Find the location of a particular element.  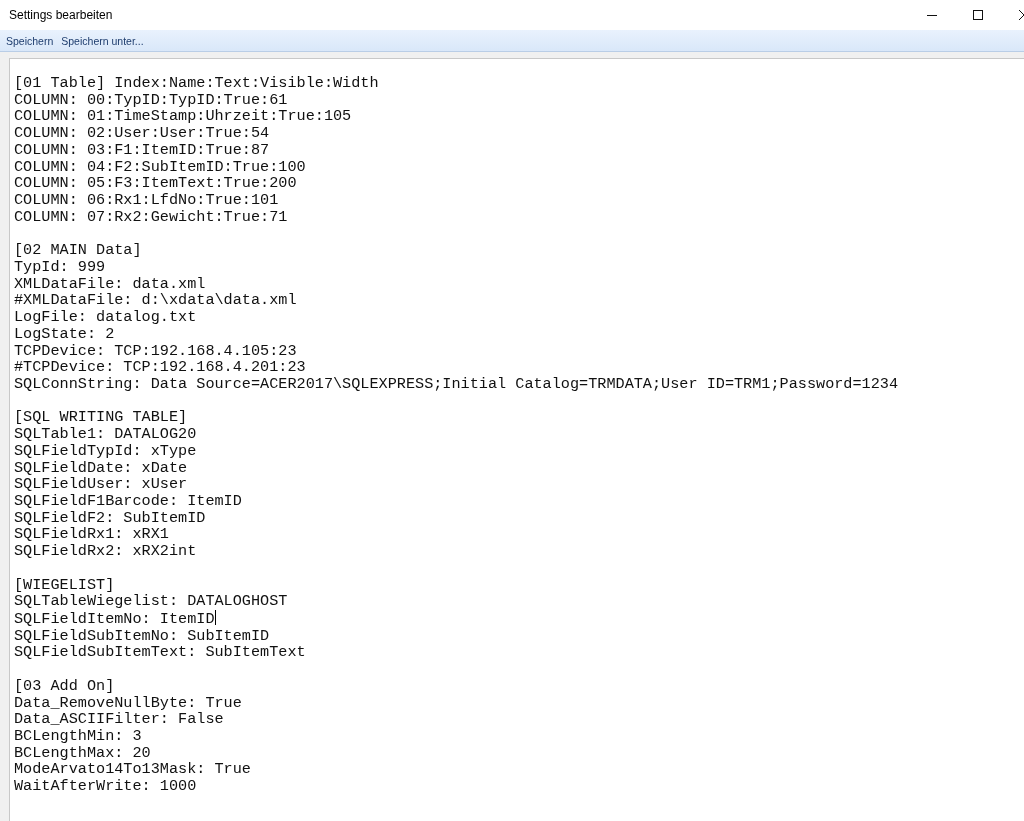

text-line: Data_RemoveNullByte: True is located at coordinates (128, 703).